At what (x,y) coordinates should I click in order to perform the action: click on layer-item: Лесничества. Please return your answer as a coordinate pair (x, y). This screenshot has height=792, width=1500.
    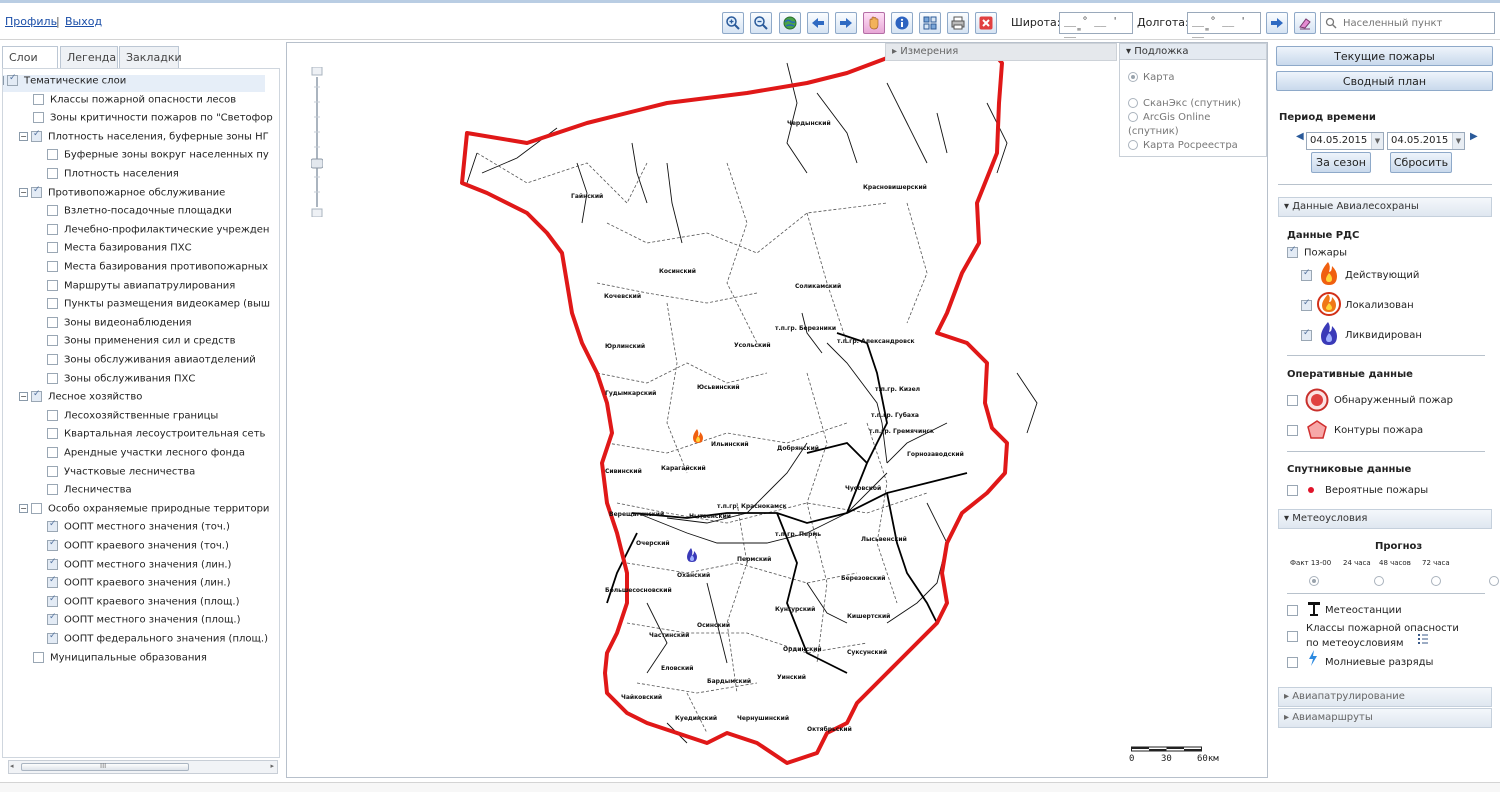
    Looking at the image, I should click on (89, 492).